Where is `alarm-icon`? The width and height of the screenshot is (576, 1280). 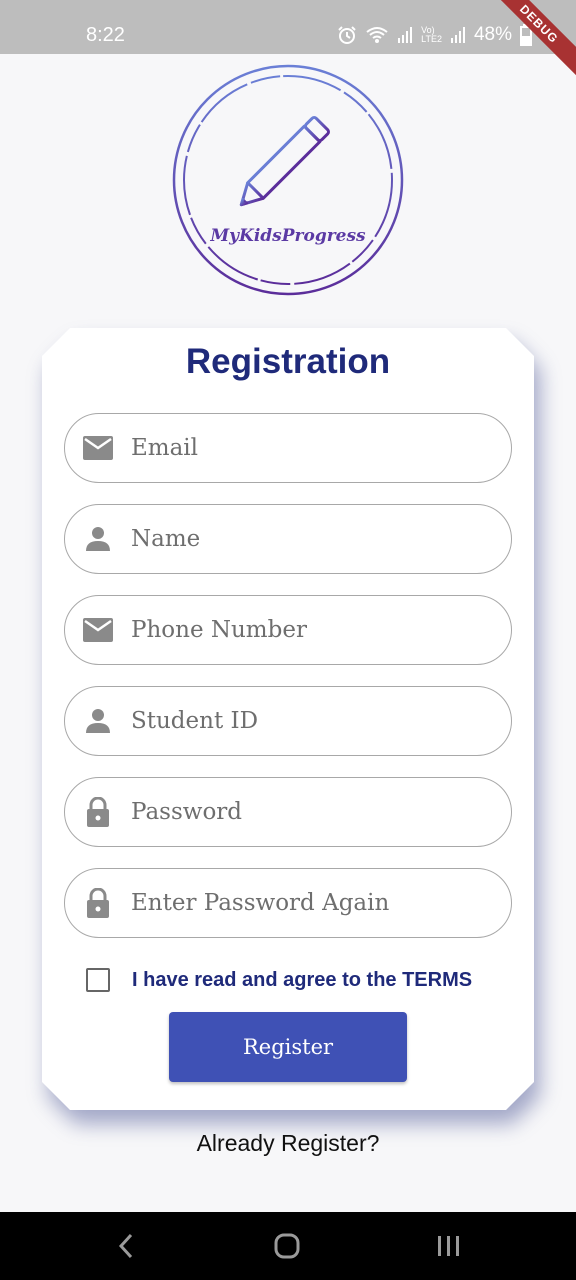
alarm-icon is located at coordinates (347, 35).